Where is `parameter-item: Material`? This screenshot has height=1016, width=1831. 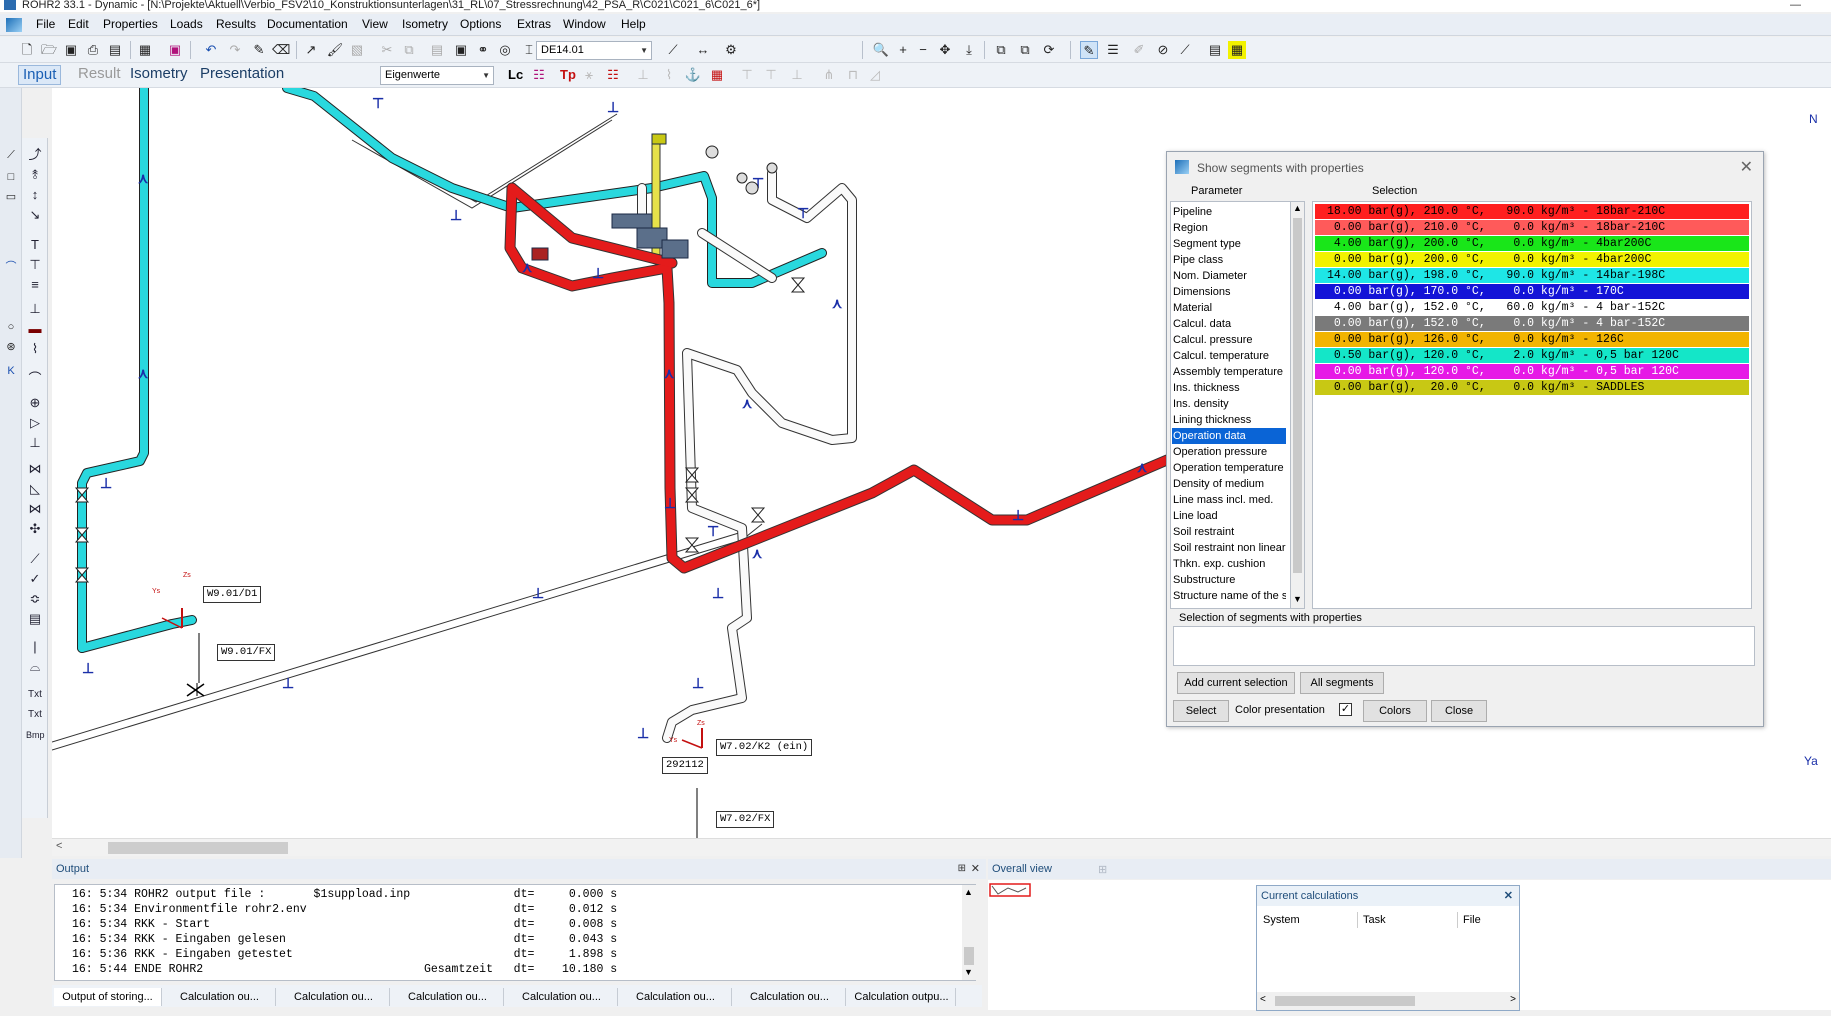
parameter-item: Material is located at coordinates (1229, 308).